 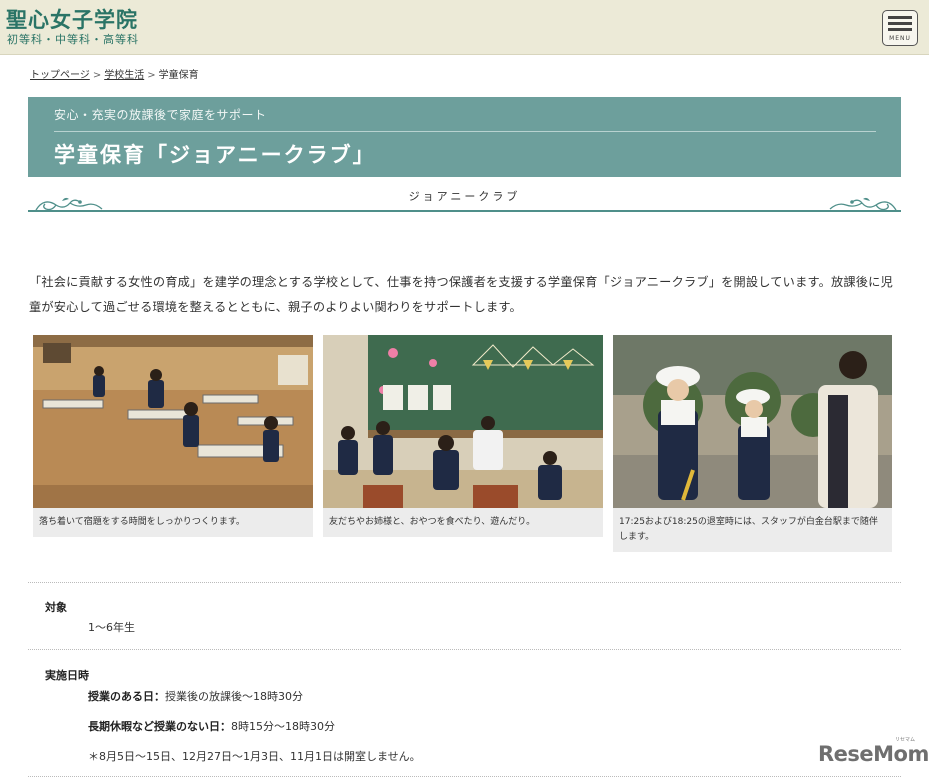 I want to click on photo-card-snacks: 友だちやお姉様と、おやつを食べたり、遊んだり。, so click(x=463, y=436).